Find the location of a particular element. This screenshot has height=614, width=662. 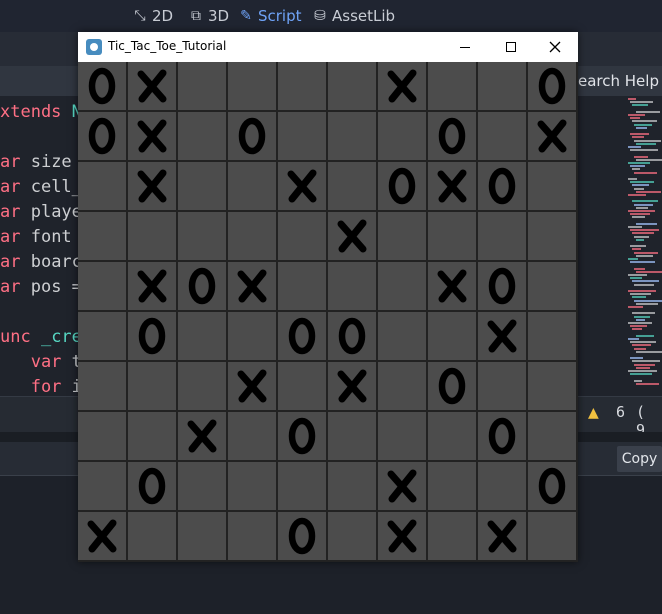

copy-button: Copy is located at coordinates (639, 459).